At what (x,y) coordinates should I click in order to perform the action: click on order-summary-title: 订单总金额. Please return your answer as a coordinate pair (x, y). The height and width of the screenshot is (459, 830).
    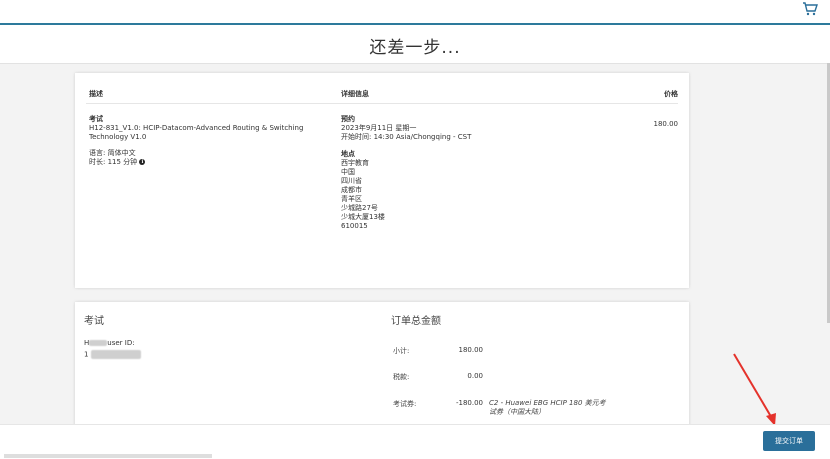
    Looking at the image, I should click on (416, 321).